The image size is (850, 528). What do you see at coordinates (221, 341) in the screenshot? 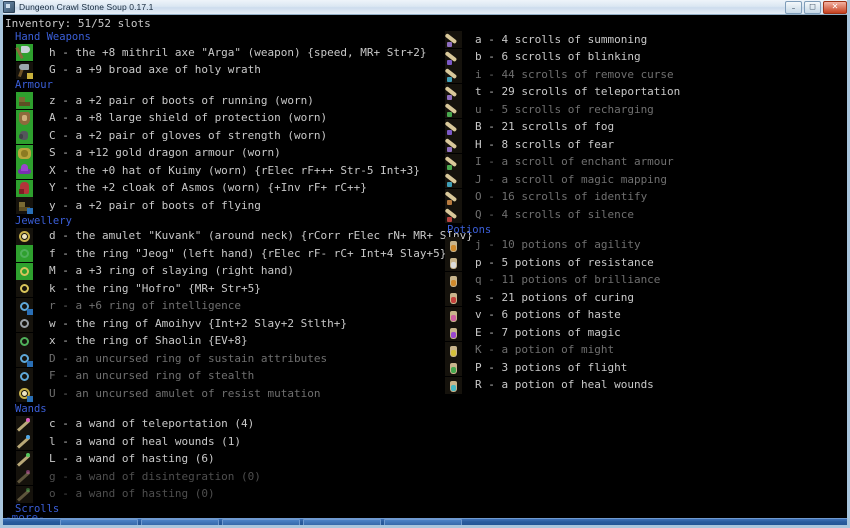
I see `inventory-item-x: x - the ring of Shaolin {EV+8}` at bounding box center [221, 341].